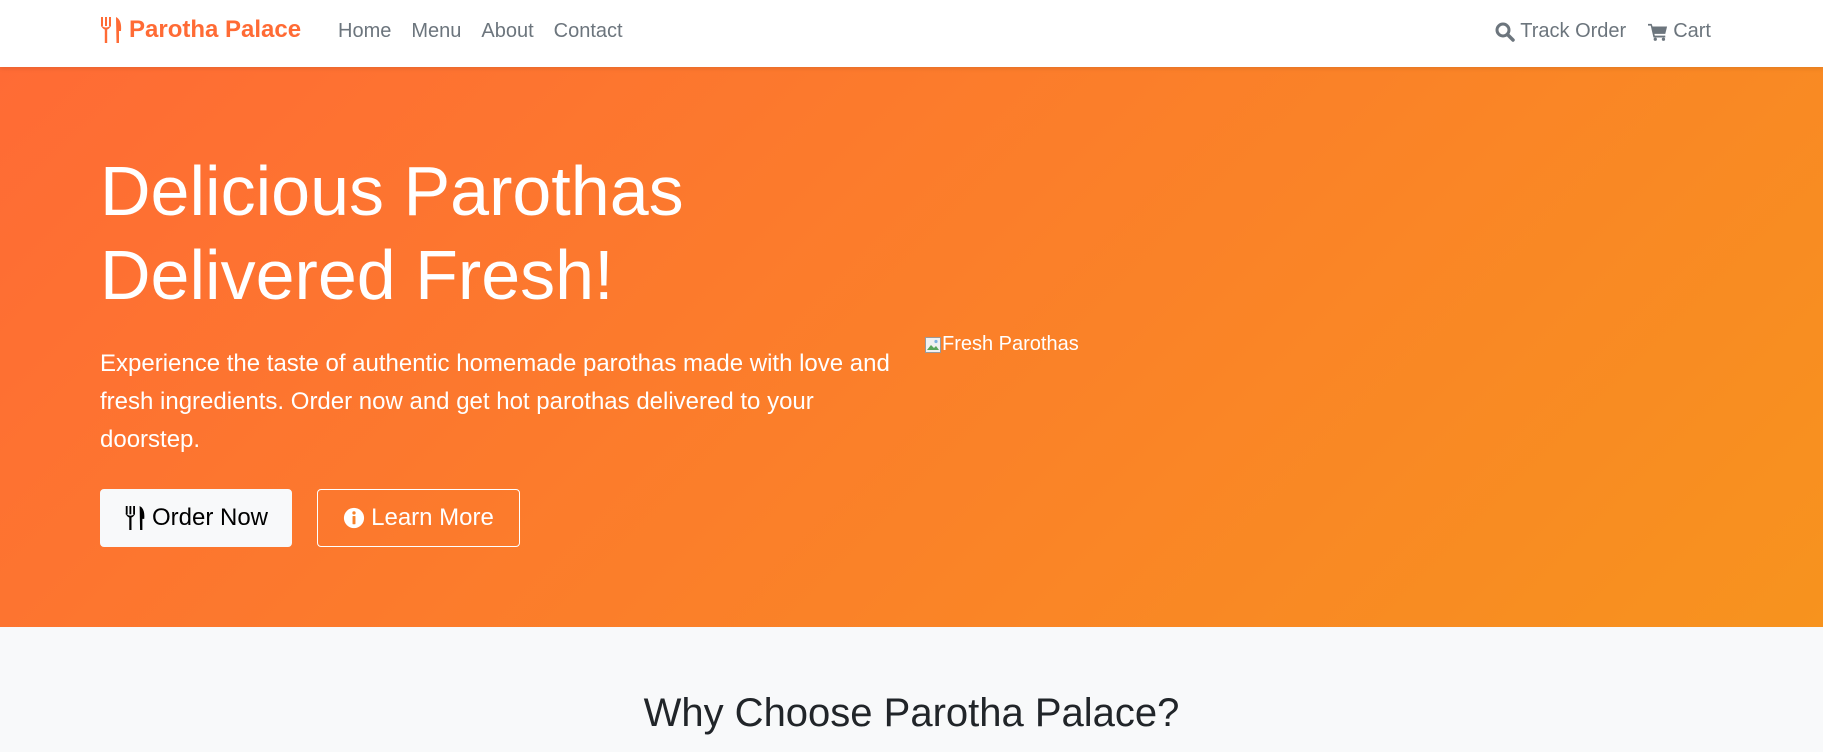  I want to click on hero-image-alt: Fresh Parothas, so click(1010, 344).